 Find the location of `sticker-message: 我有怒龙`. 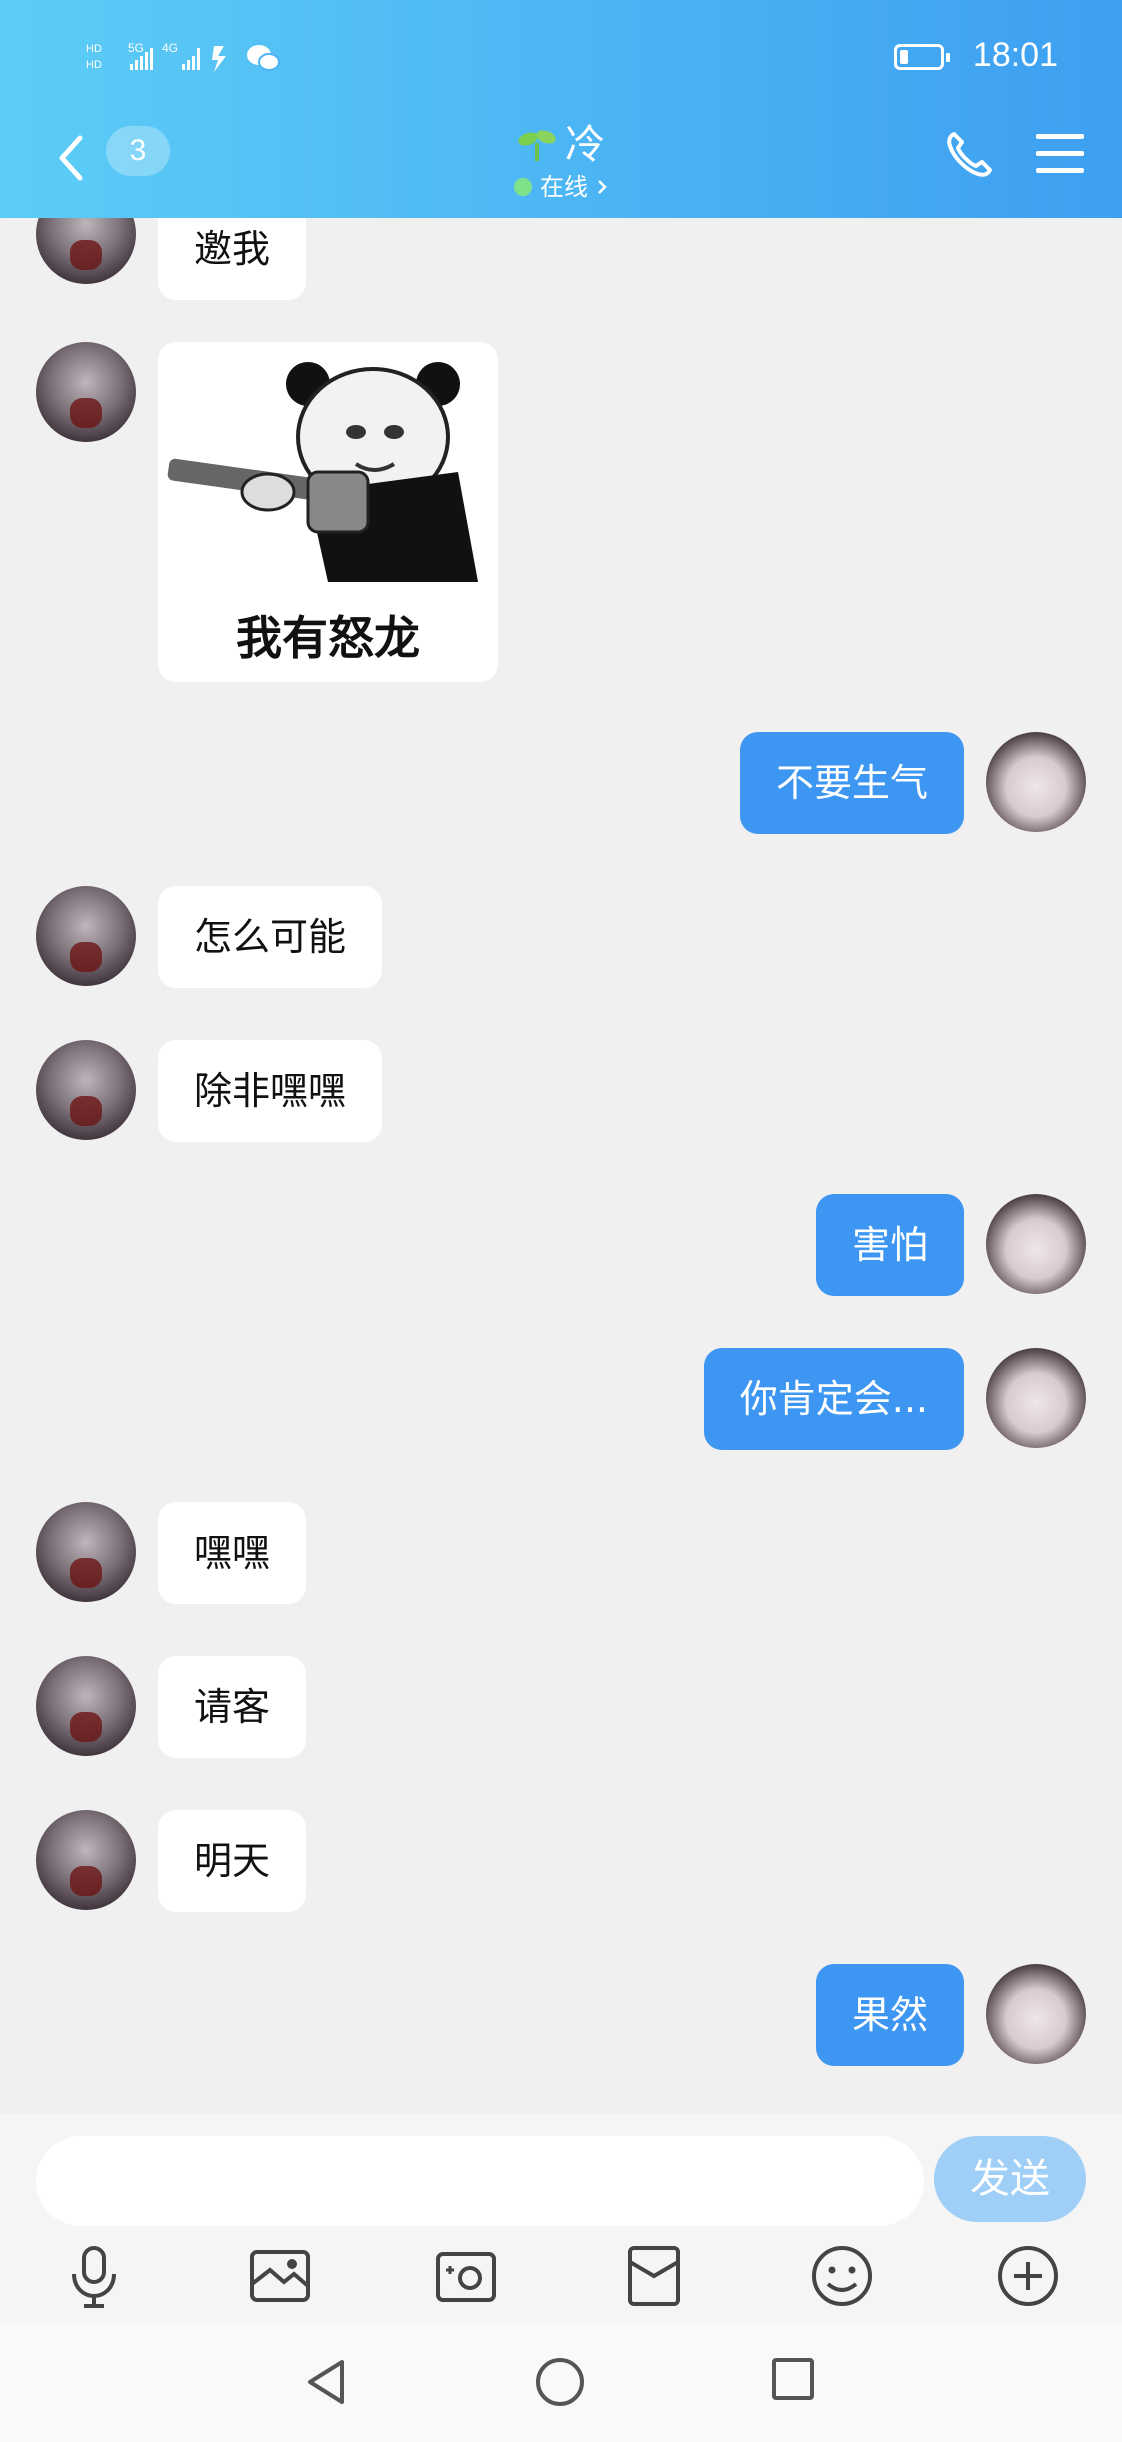

sticker-message: 我有怒龙 is located at coordinates (328, 512).